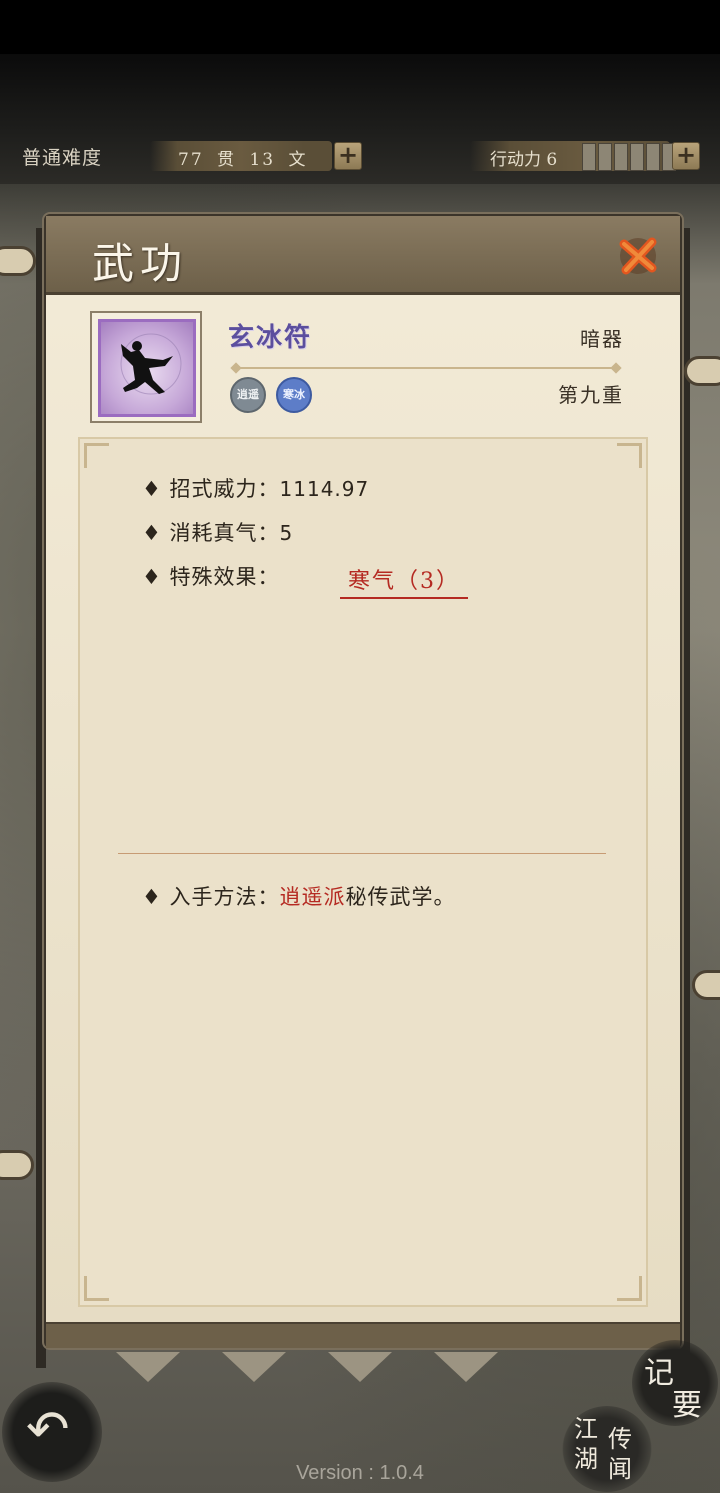 This screenshot has width=720, height=1493. I want to click on header-divider, so click(427, 368).